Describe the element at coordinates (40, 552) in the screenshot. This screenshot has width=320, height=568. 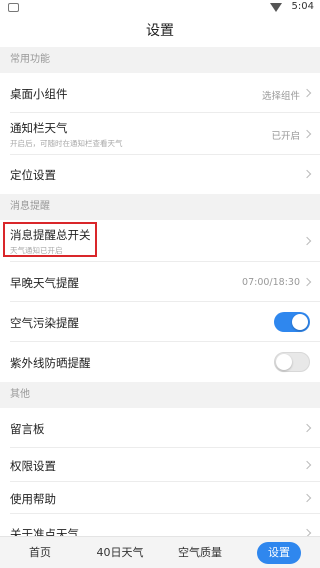
I see `tab-home: 首页` at that location.